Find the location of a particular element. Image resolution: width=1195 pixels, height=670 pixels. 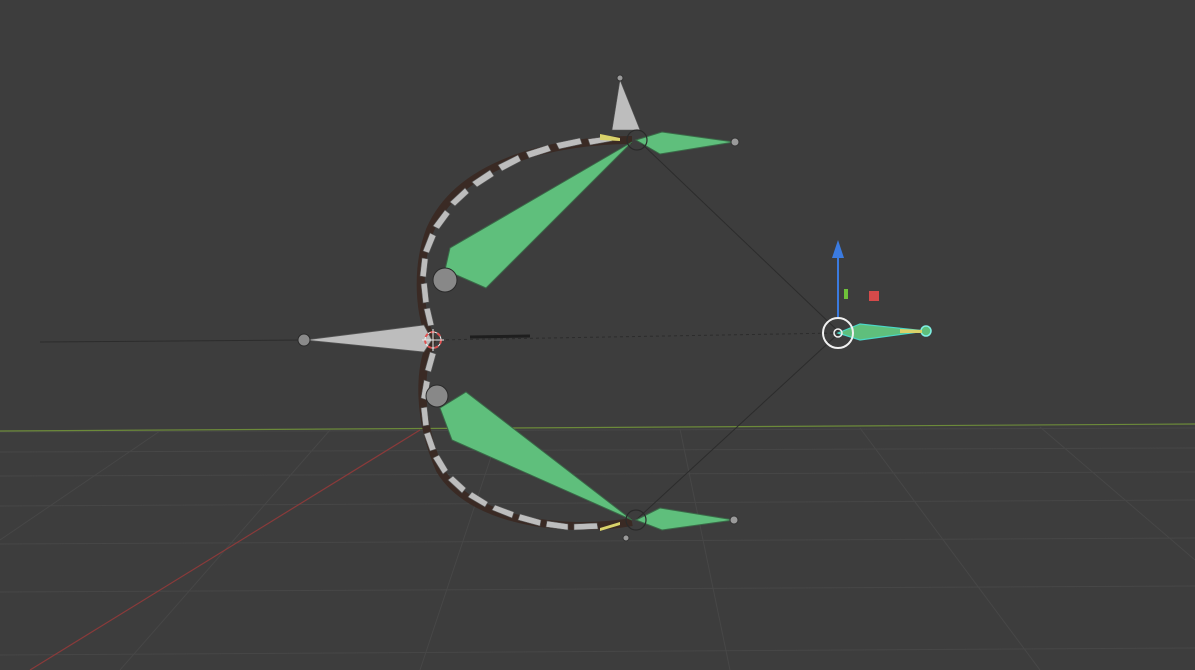

lower-pole-joint is located at coordinates (626, 538).